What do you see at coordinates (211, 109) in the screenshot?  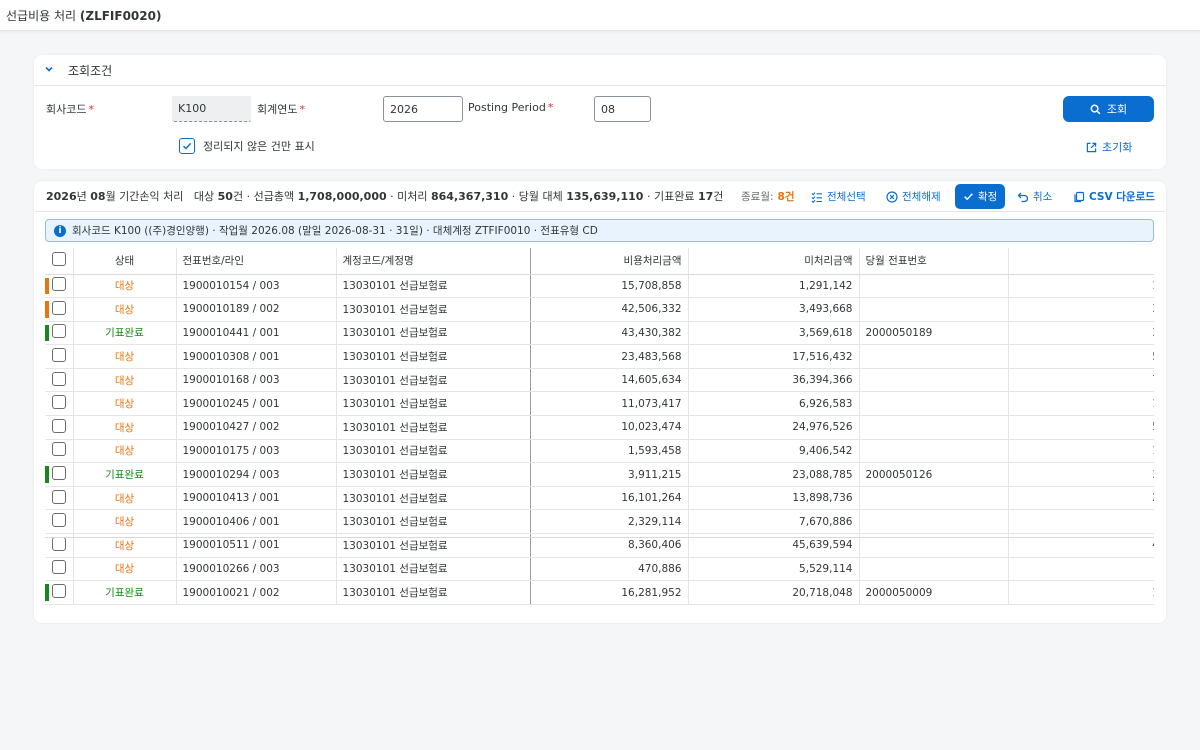 I see `company-code-field: K100` at bounding box center [211, 109].